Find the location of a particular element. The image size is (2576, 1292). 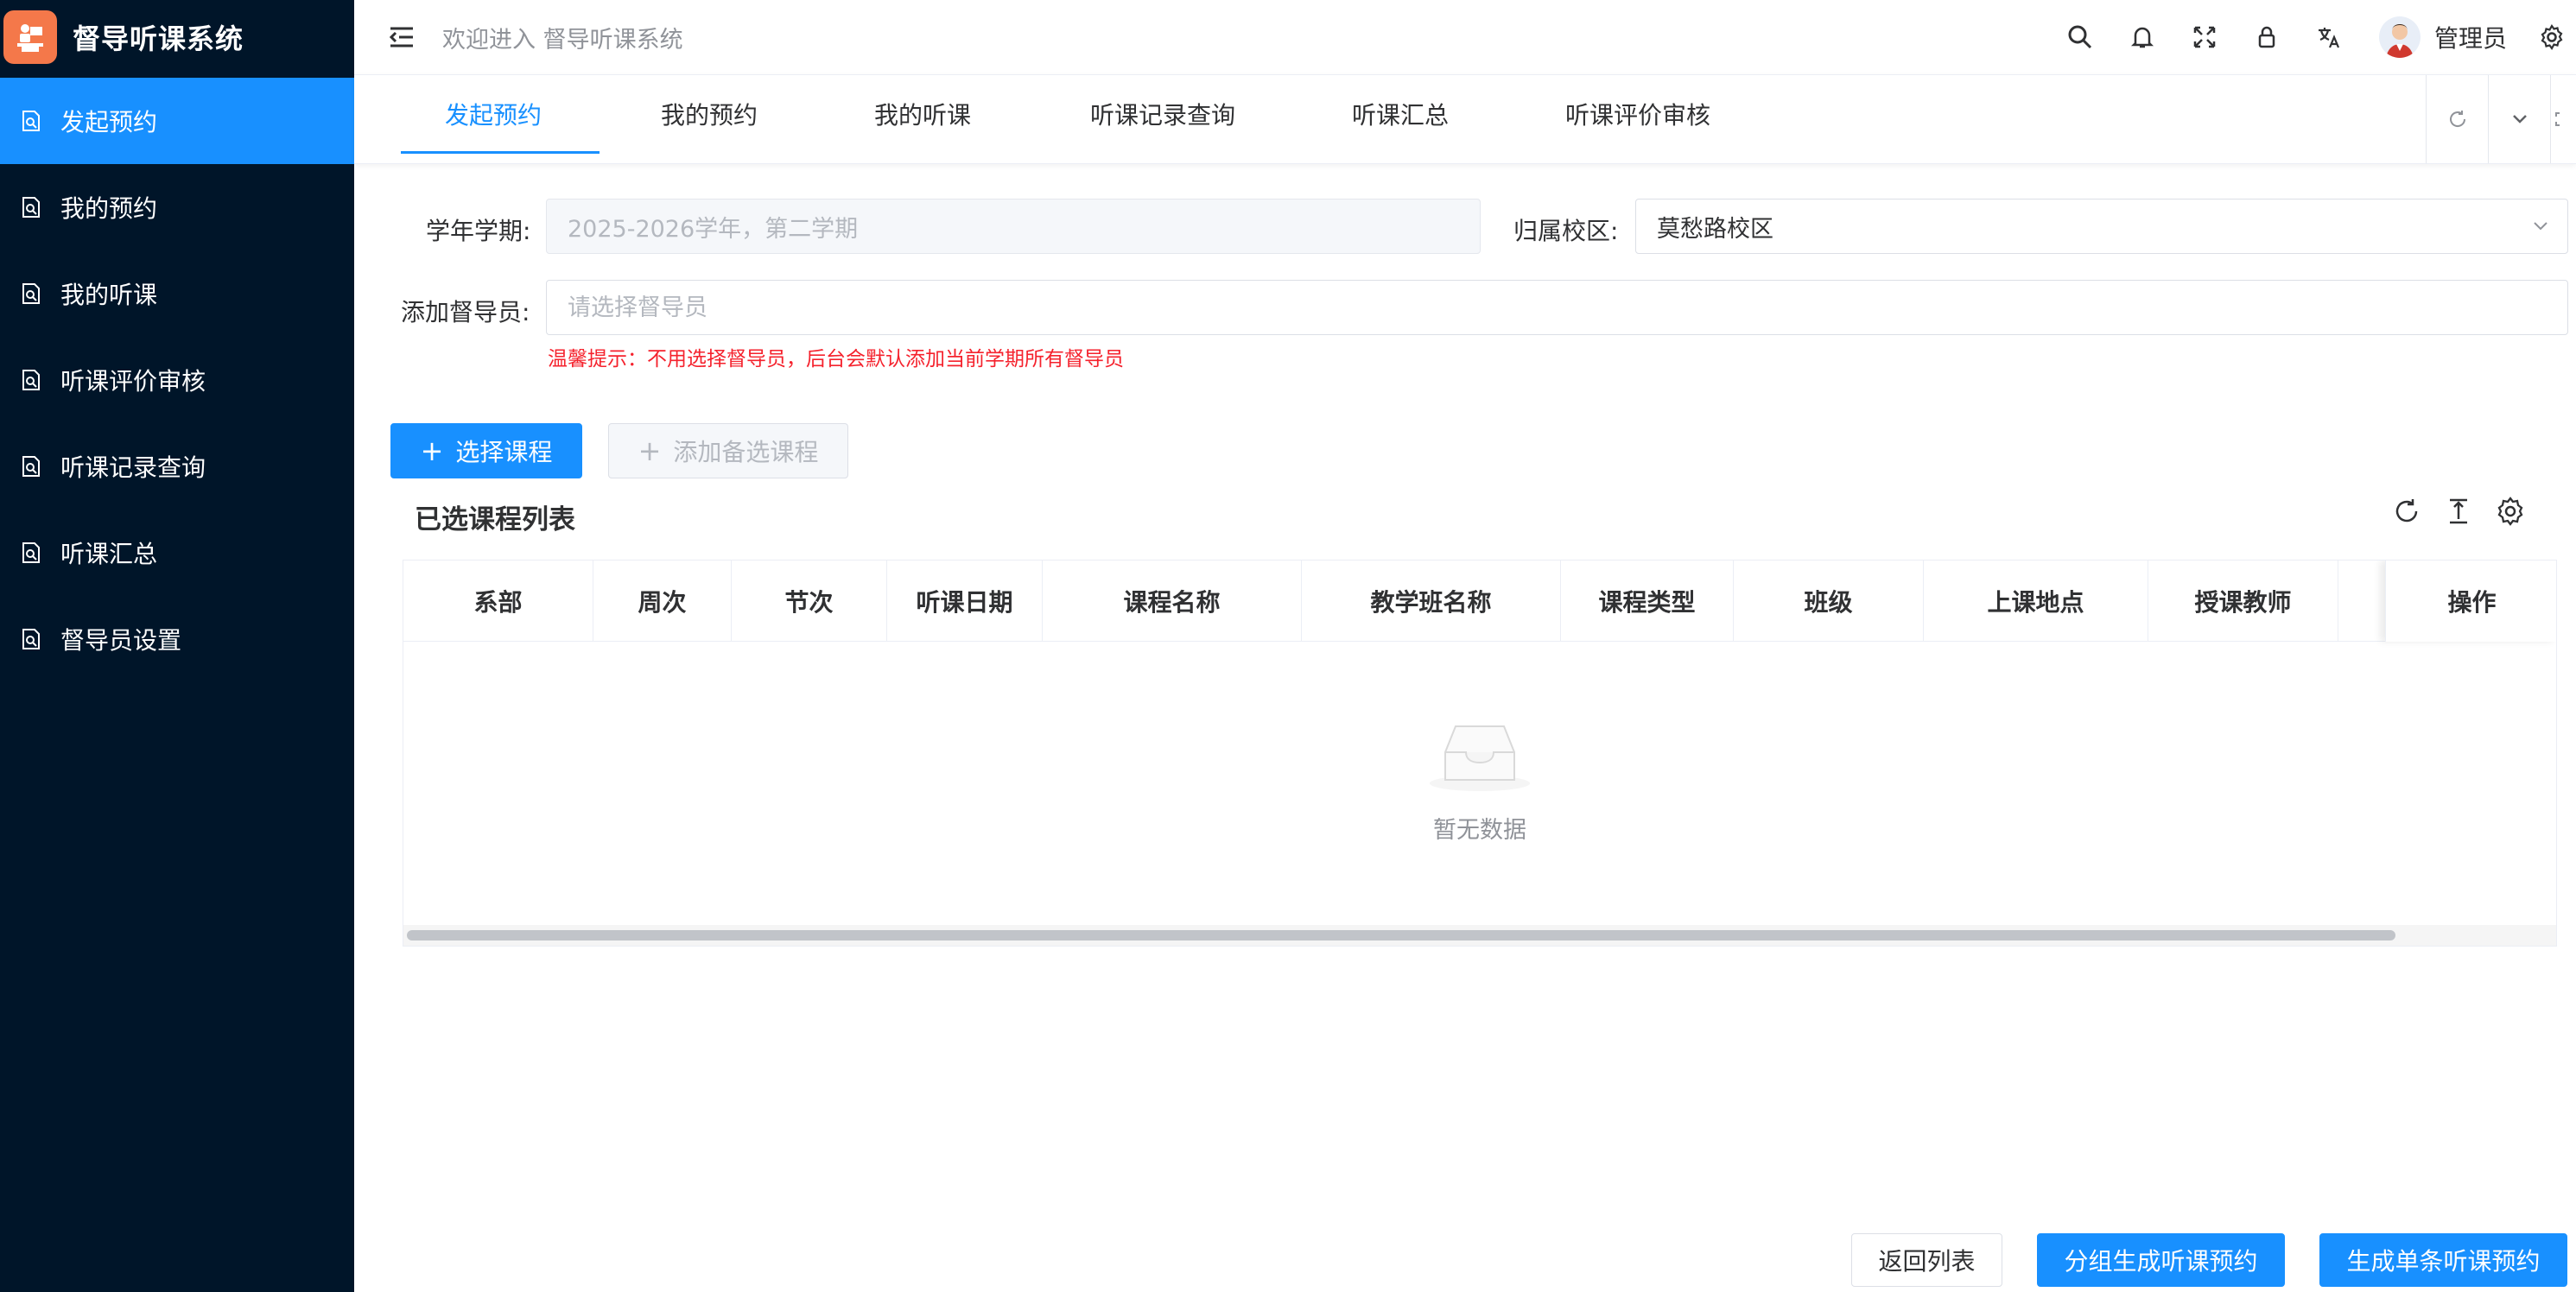

column-header: 系部 is located at coordinates (498, 601).